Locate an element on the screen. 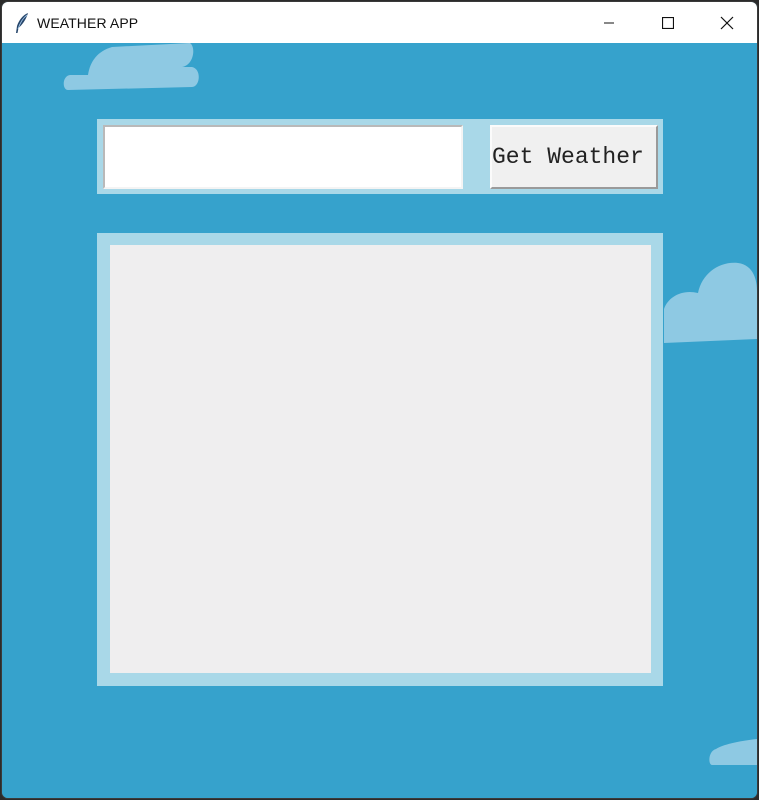 This screenshot has width=759, height=800. close-icon is located at coordinates (727, 22).